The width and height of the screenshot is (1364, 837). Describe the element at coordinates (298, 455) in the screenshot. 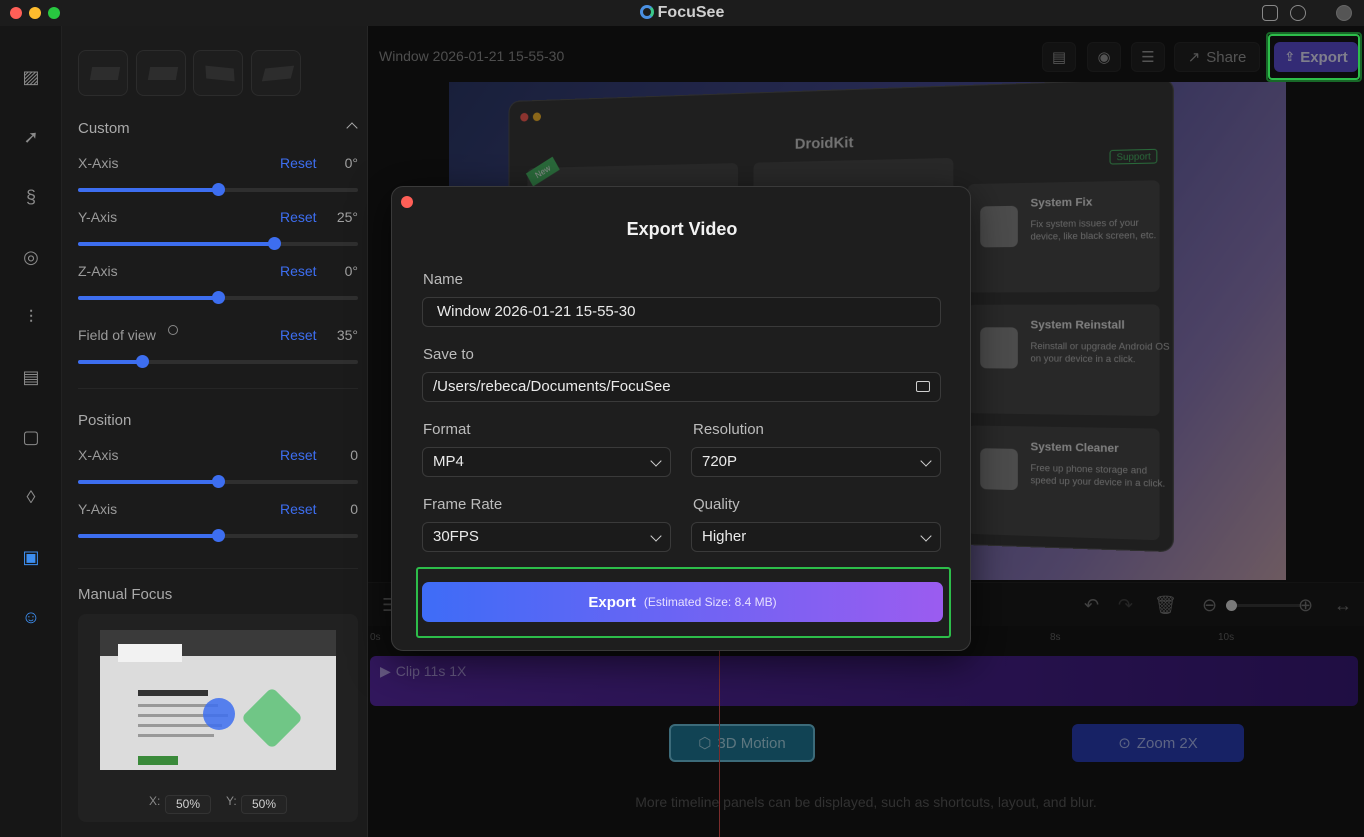

I see `position-x-reset-button: Reset` at that location.